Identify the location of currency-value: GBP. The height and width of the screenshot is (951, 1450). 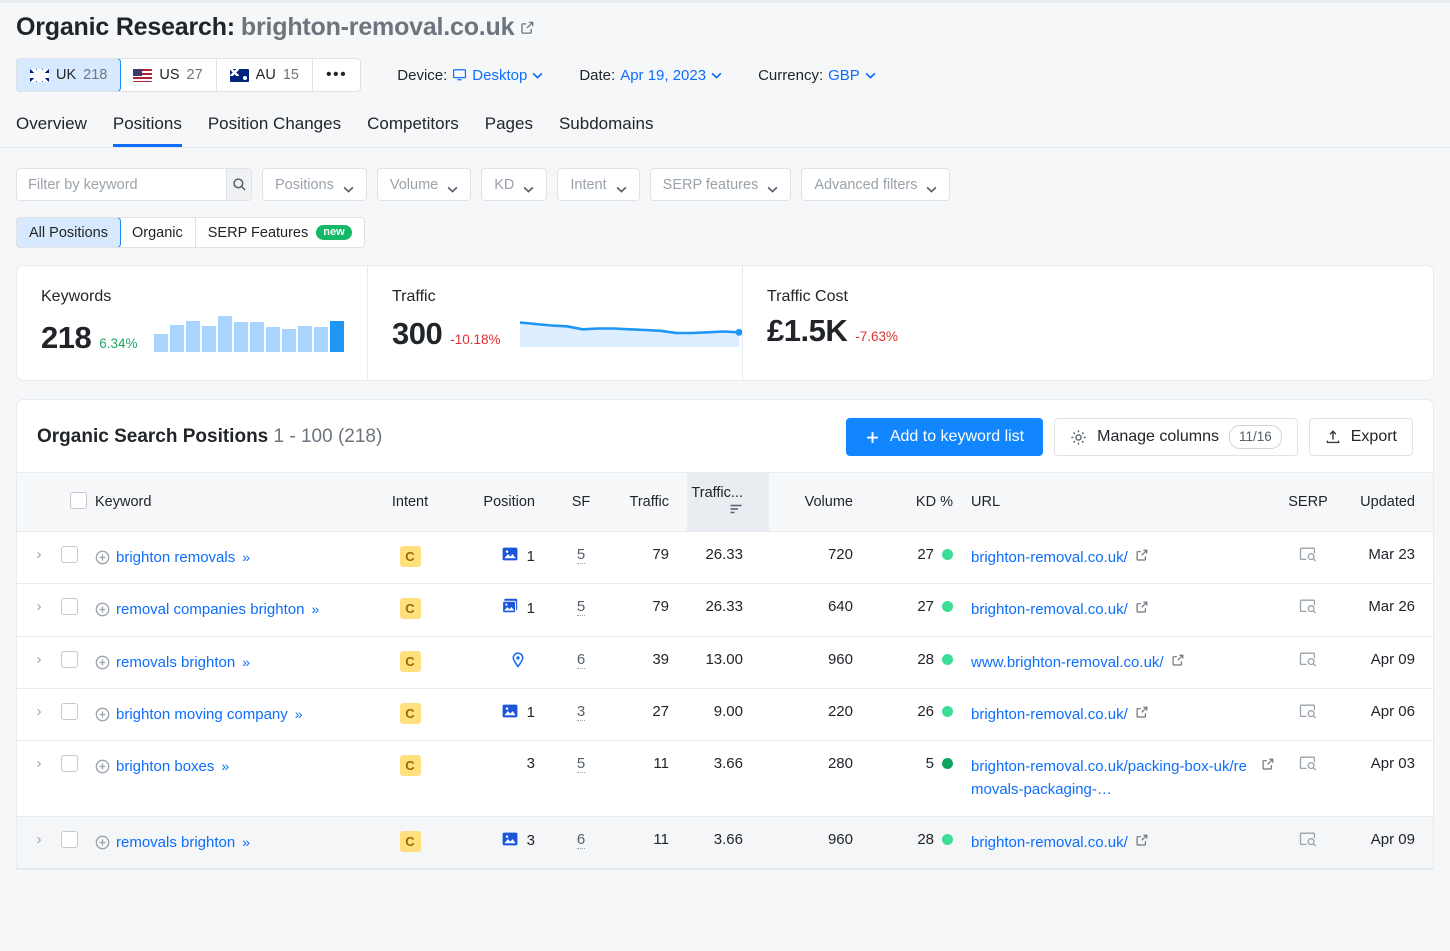
(844, 75).